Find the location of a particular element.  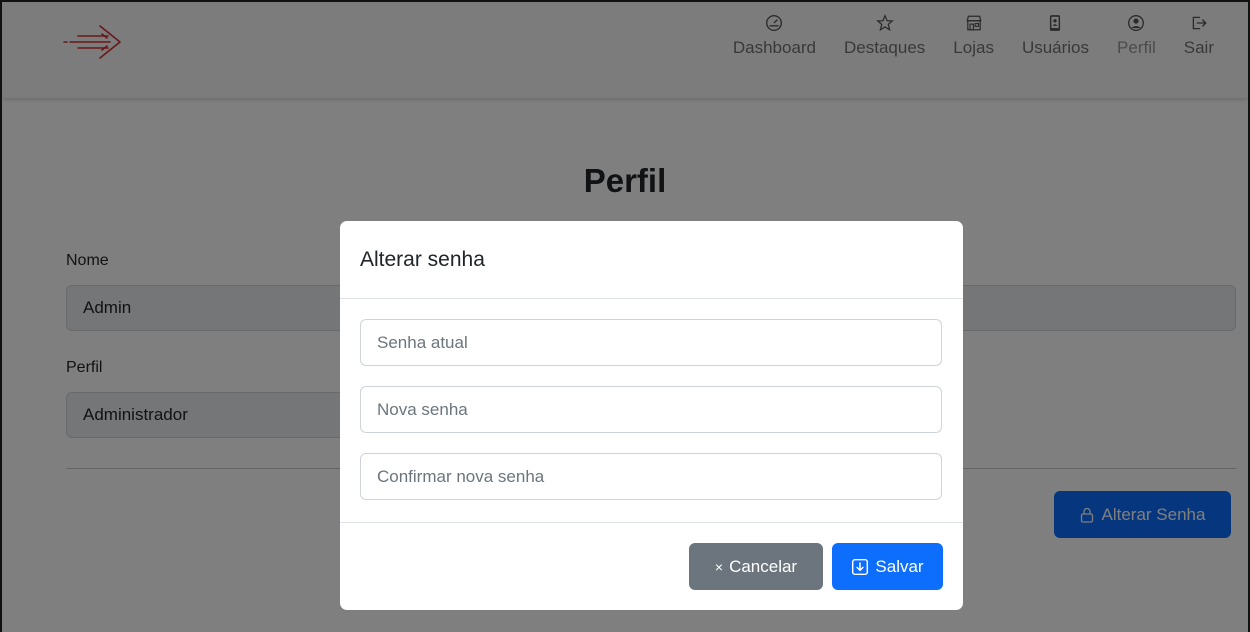

modal-header: Alterar senha is located at coordinates (651, 260).